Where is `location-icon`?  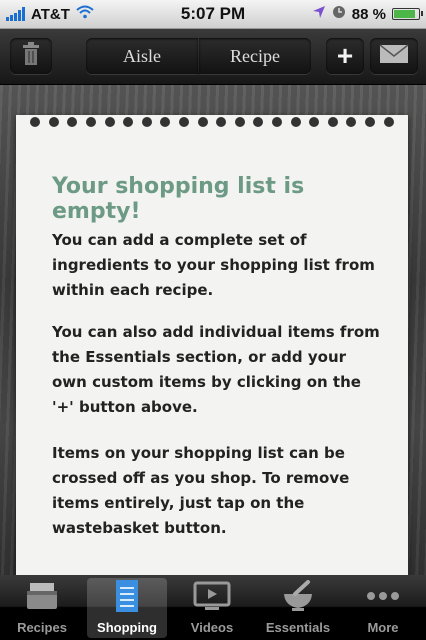 location-icon is located at coordinates (319, 14).